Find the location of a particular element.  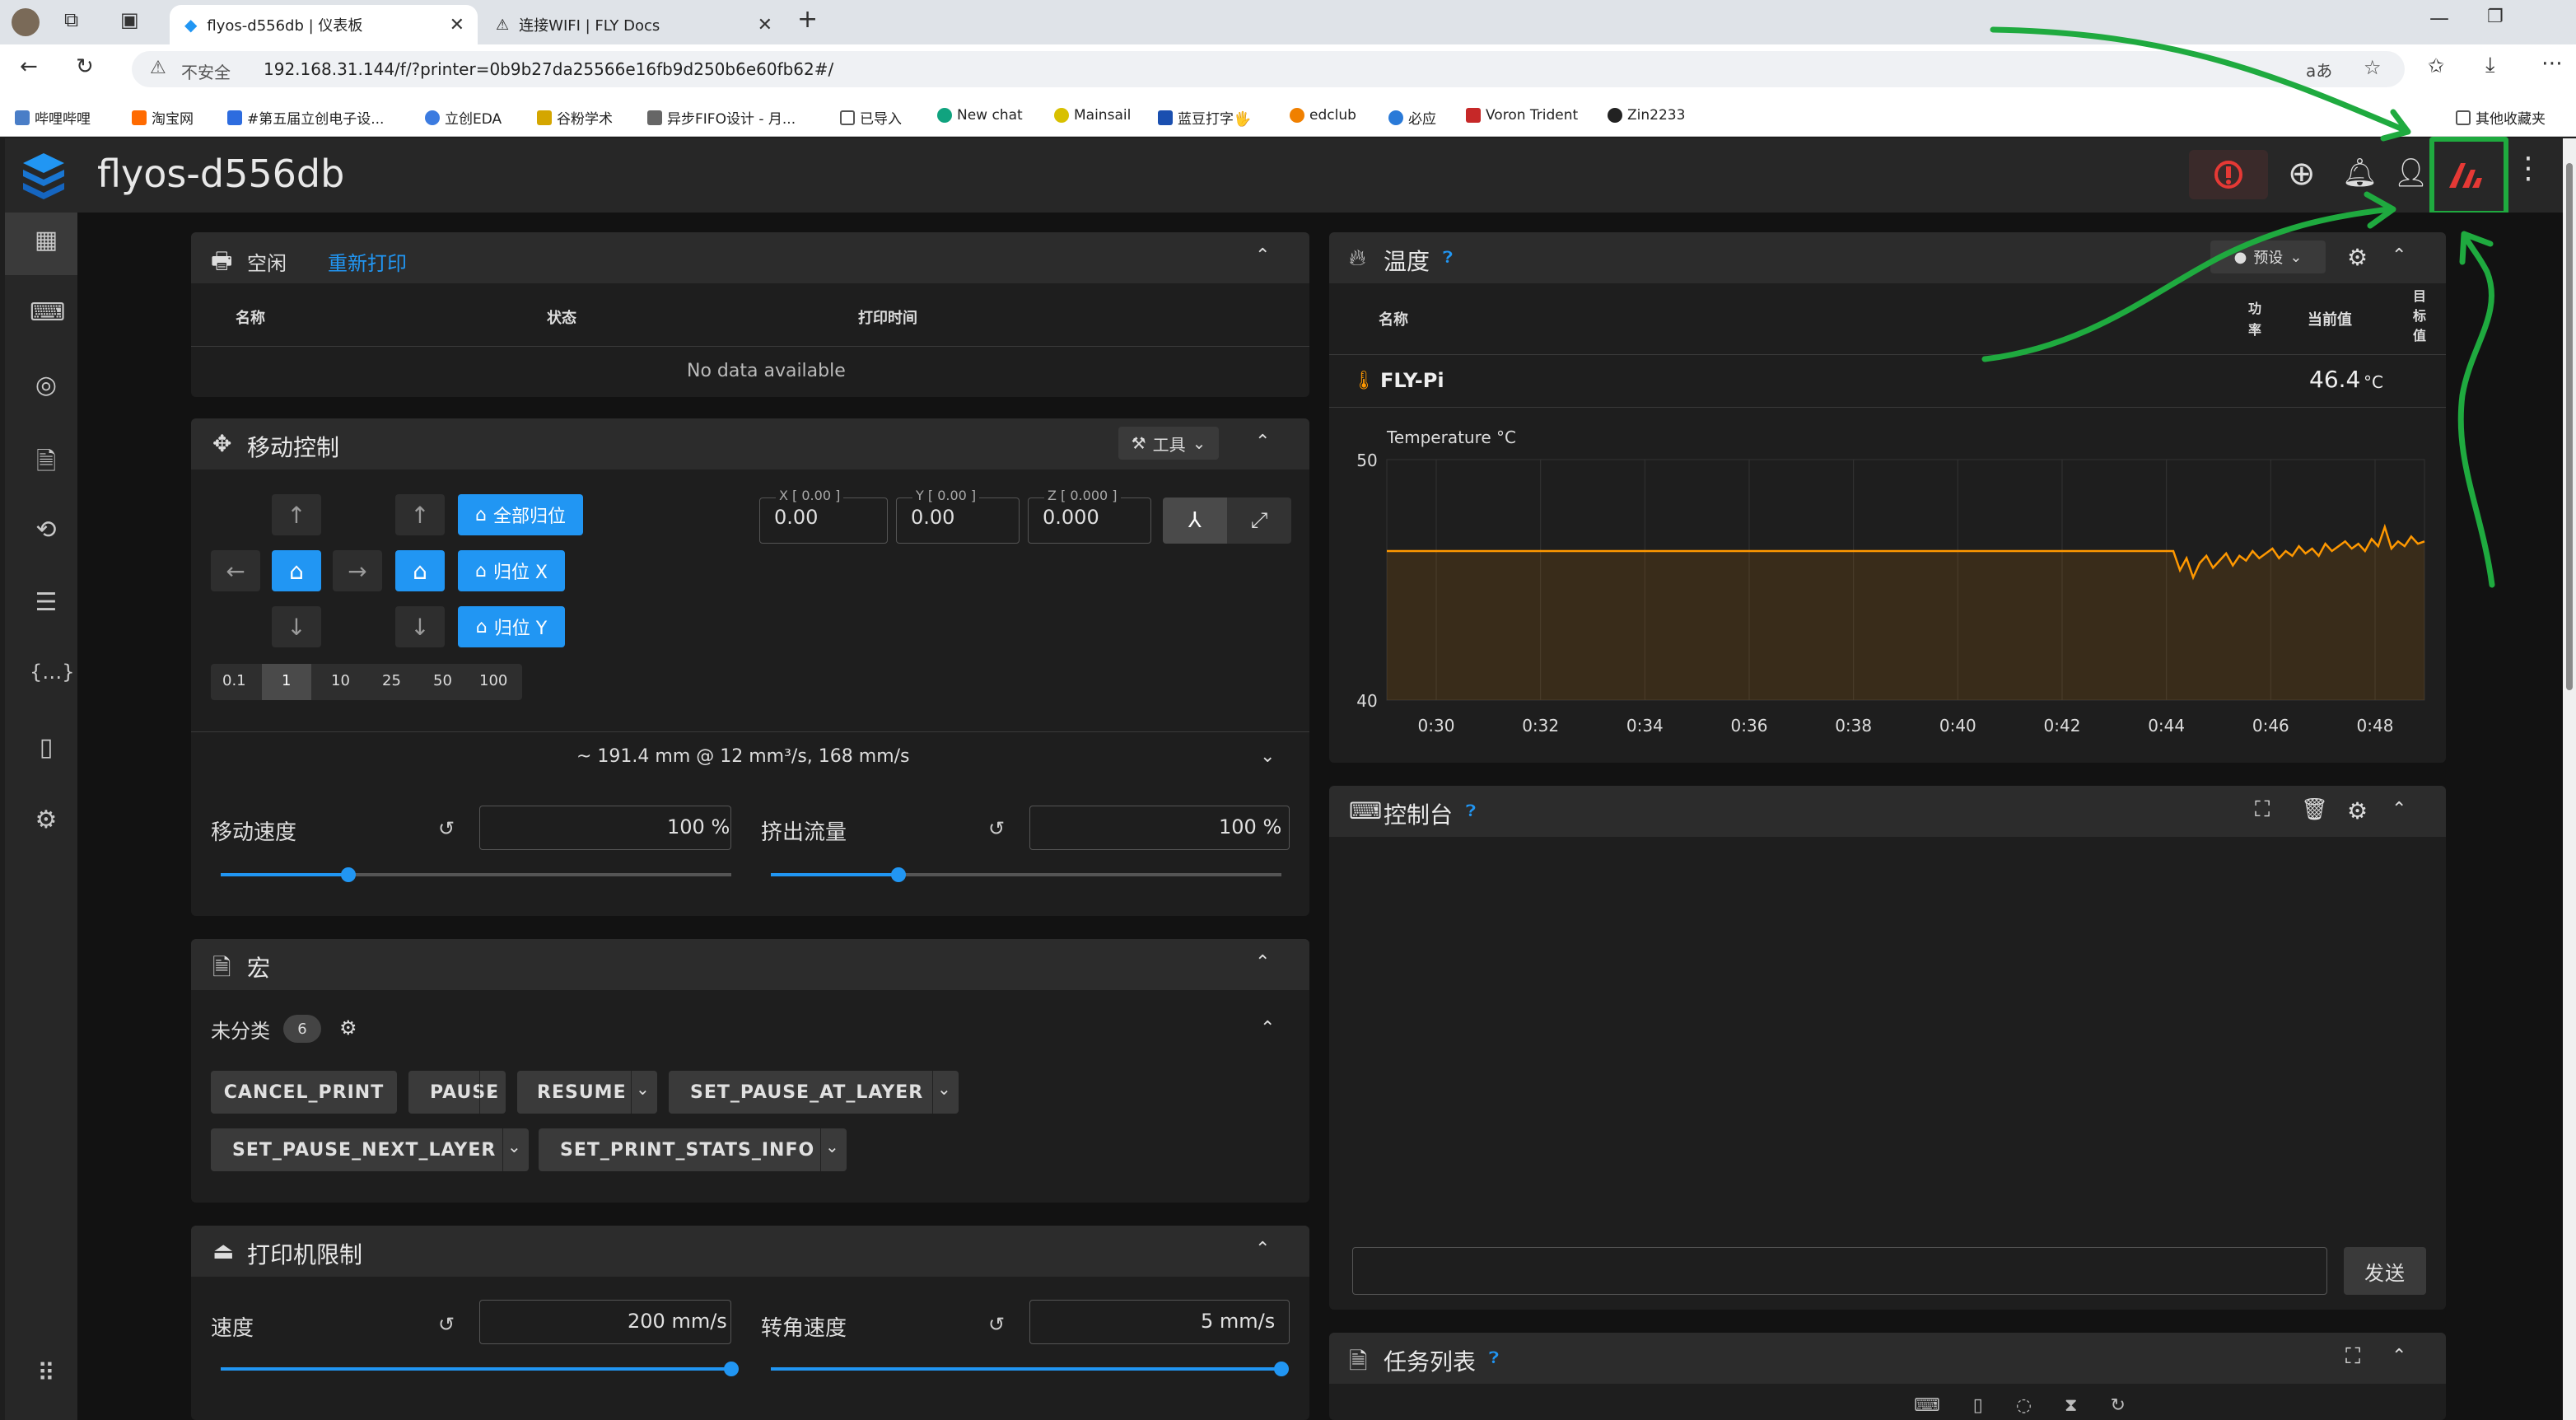

macro-set-pause-next-layer-button: SET_PAUSE_NEXT_LAYER is located at coordinates (370, 1149).